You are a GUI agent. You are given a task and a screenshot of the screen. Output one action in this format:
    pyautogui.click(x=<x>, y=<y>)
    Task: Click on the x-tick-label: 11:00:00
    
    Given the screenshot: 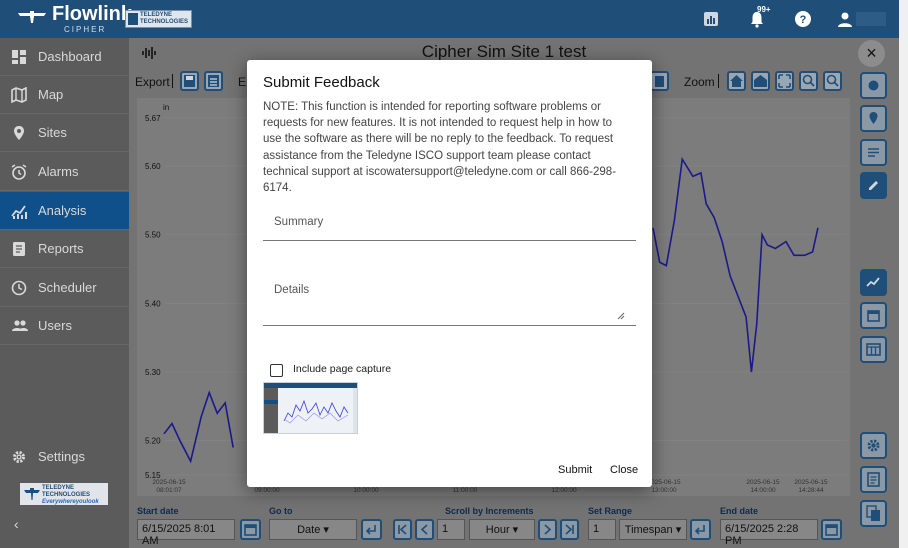 What is the action you would take?
    pyautogui.click(x=465, y=490)
    